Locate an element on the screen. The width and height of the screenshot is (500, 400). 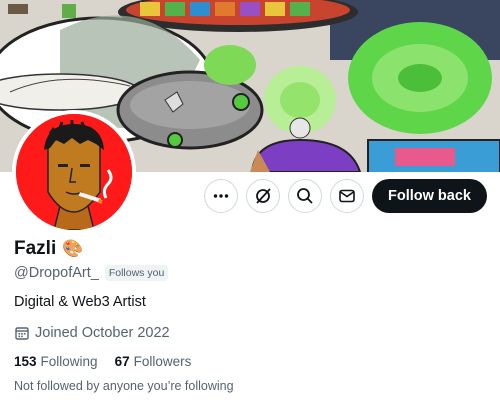
avatar is located at coordinates (74, 172).